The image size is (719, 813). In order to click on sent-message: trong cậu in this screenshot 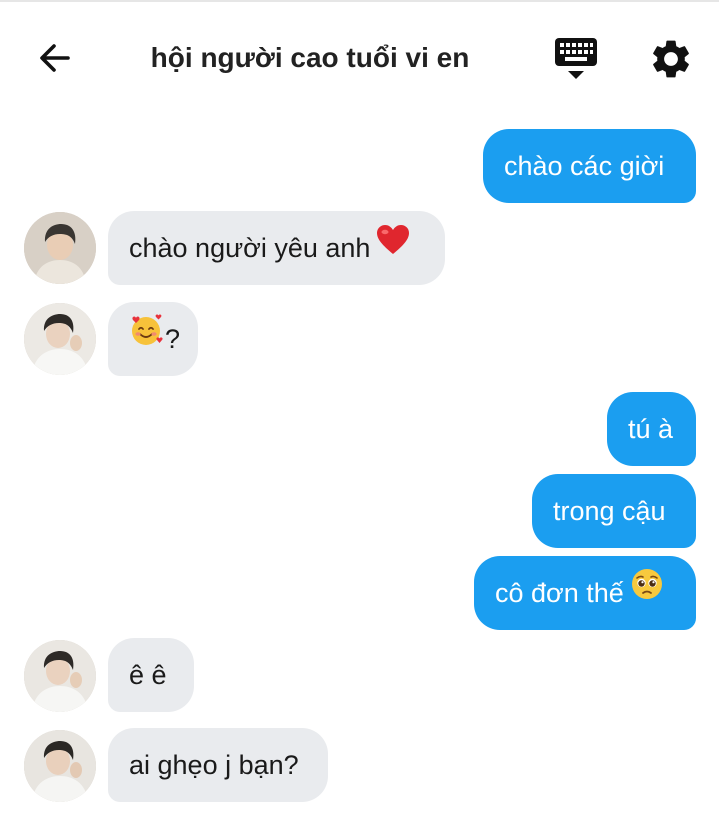, I will do `click(614, 511)`.